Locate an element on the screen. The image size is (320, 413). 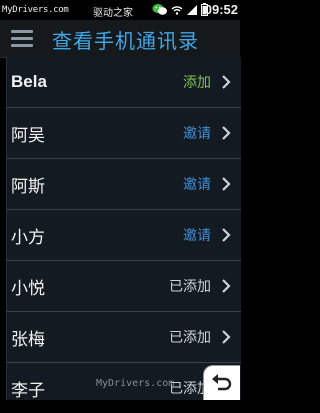
contact-row: 阿斯 邀请 is located at coordinates (124, 184).